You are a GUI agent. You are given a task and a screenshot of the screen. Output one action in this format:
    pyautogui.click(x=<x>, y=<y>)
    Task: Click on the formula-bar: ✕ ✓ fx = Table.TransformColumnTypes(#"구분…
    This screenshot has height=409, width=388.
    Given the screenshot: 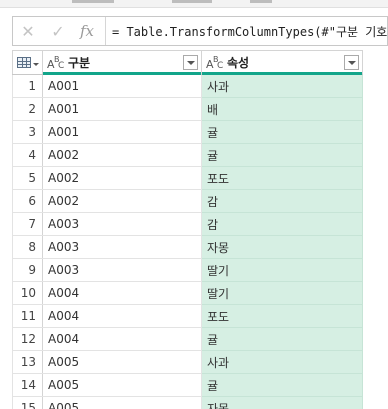 What is the action you would take?
    pyautogui.click(x=200, y=31)
    